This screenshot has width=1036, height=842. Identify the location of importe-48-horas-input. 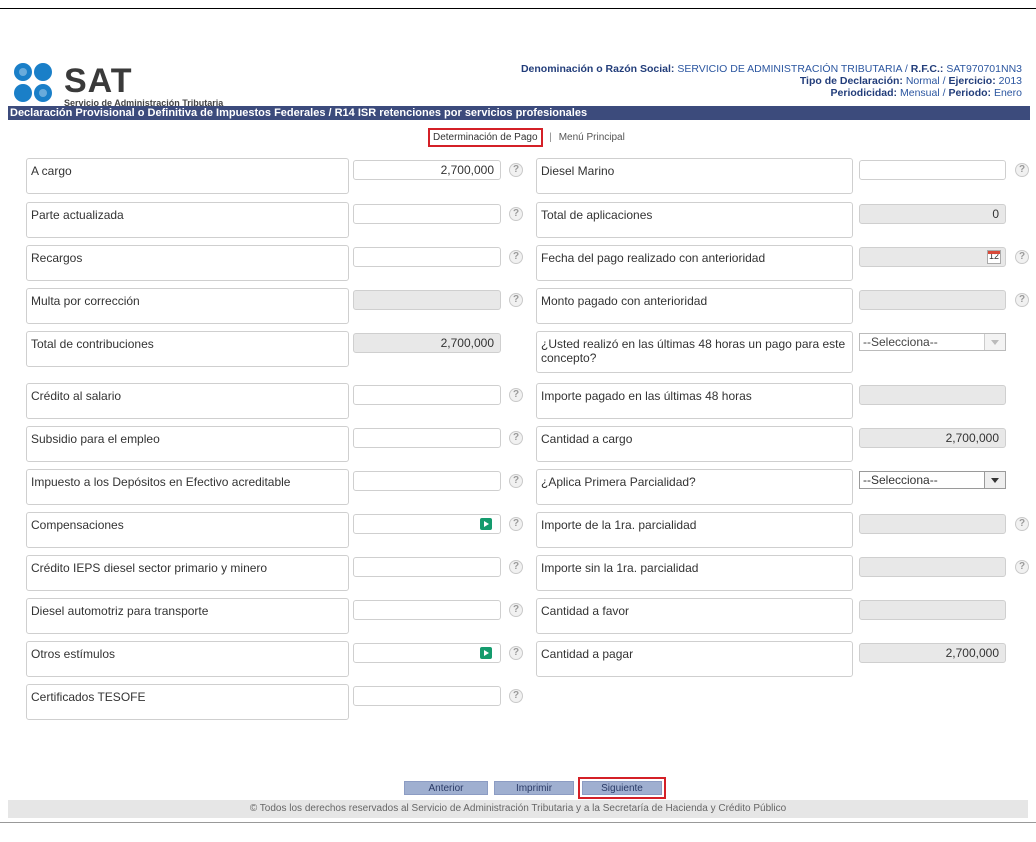
(932, 395).